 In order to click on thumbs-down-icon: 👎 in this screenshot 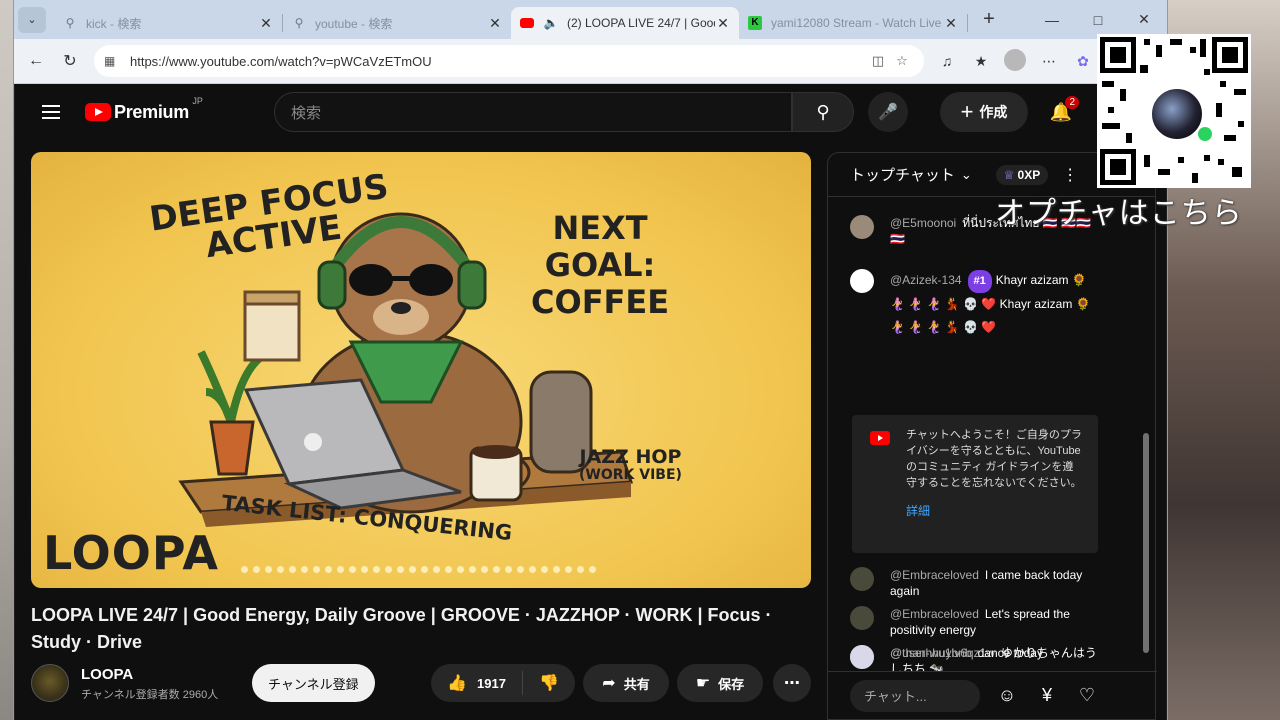, I will do `click(549, 683)`.